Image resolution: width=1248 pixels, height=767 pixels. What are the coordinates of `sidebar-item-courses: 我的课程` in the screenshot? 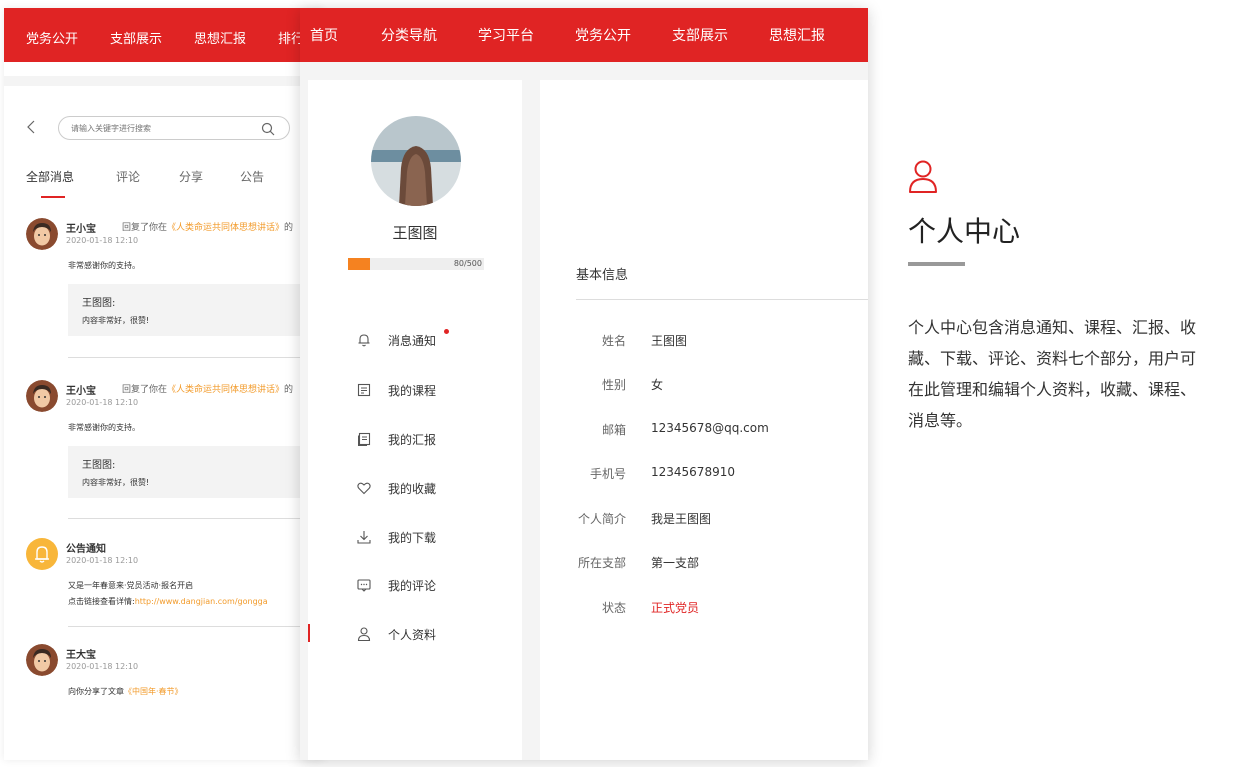 It's located at (415, 391).